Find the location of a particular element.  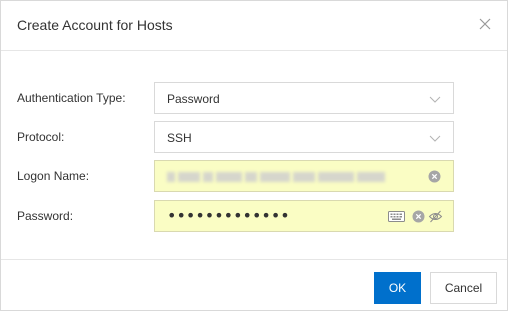

logon-name-label-text: Logon Name is located at coordinates (51, 176).